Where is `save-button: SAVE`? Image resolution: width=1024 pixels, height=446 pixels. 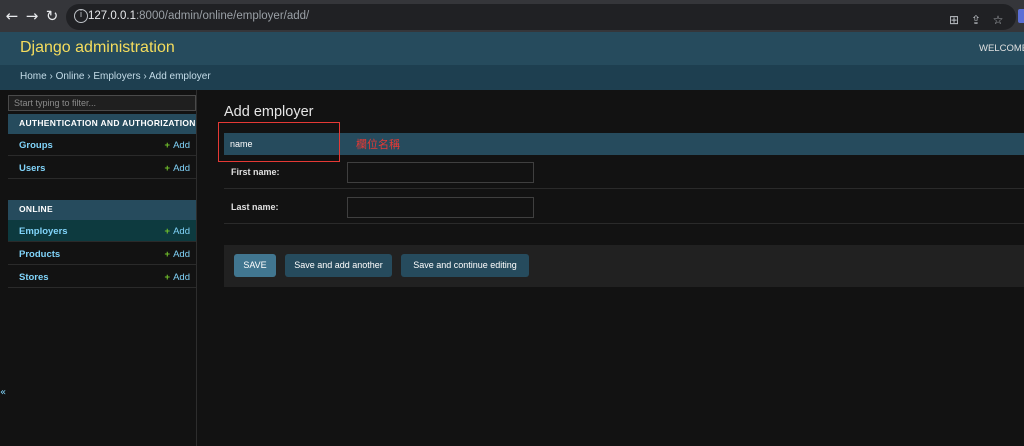 save-button: SAVE is located at coordinates (255, 265).